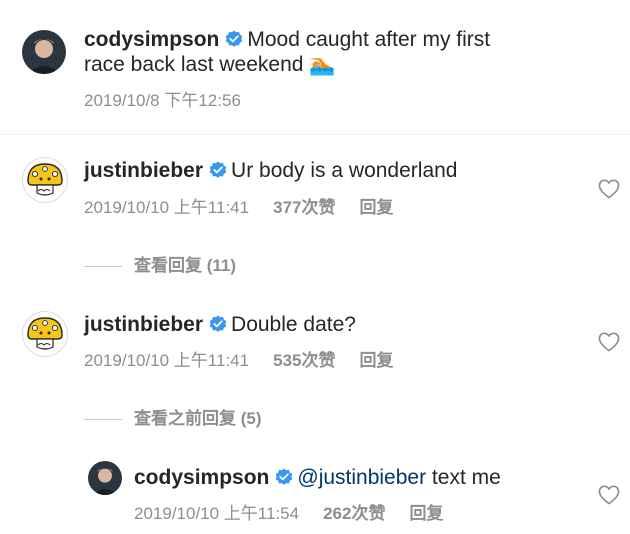 The height and width of the screenshot is (534, 630). I want to click on comment-2-text: Double date?, so click(293, 324).